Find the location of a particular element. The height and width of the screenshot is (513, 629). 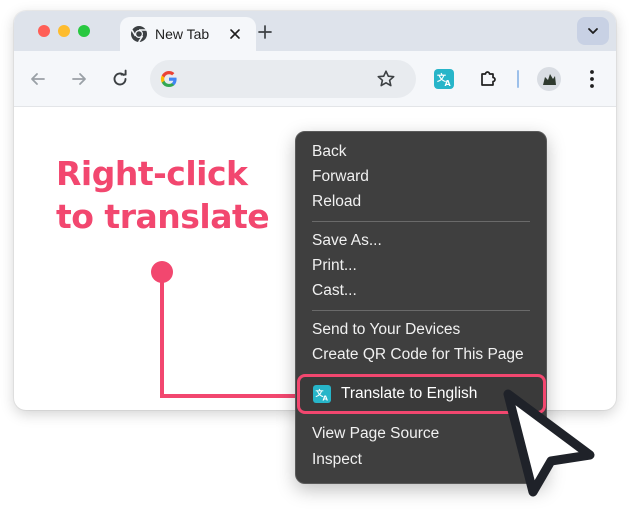

star-icon is located at coordinates (386, 79).